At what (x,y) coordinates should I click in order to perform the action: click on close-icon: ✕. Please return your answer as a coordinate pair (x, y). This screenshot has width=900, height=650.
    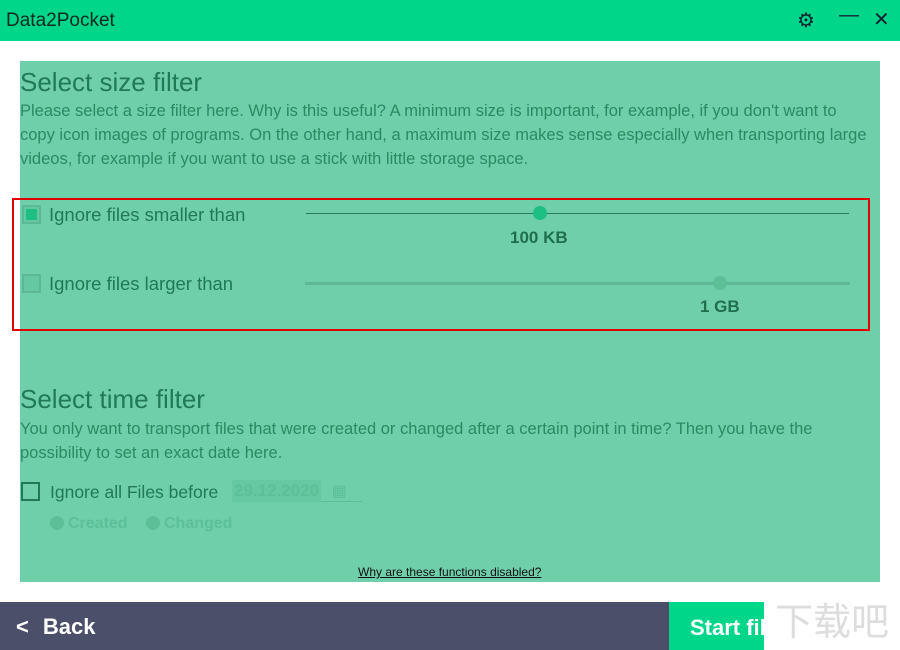
    Looking at the image, I should click on (881, 19).